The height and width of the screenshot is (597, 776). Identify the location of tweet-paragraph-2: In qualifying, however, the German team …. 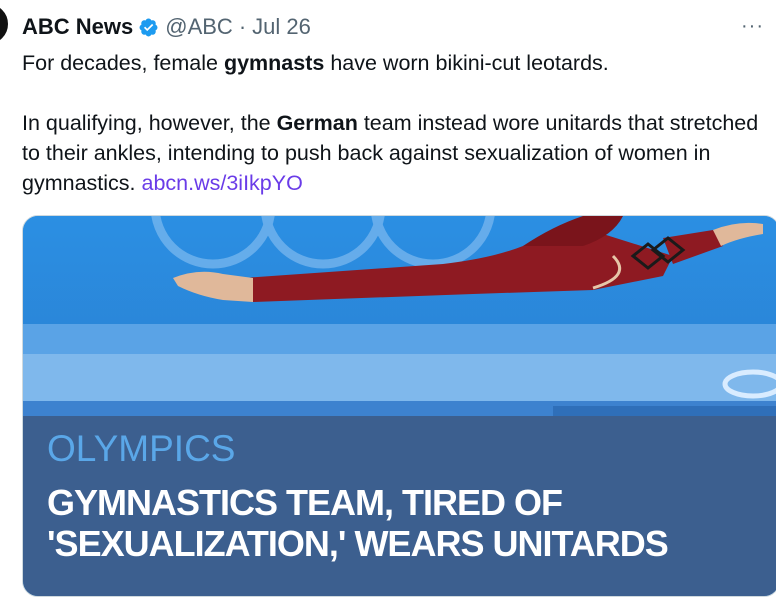
(397, 153).